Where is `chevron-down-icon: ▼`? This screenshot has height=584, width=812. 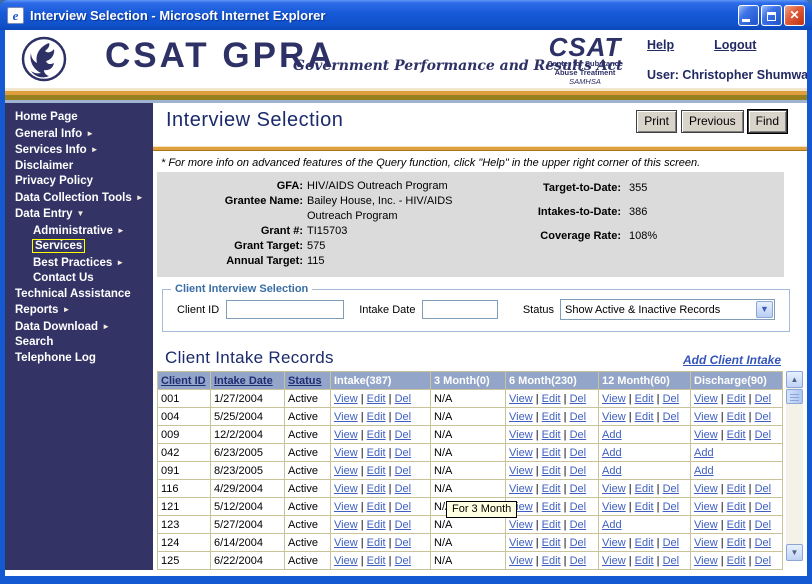
chevron-down-icon: ▼ is located at coordinates (764, 309).